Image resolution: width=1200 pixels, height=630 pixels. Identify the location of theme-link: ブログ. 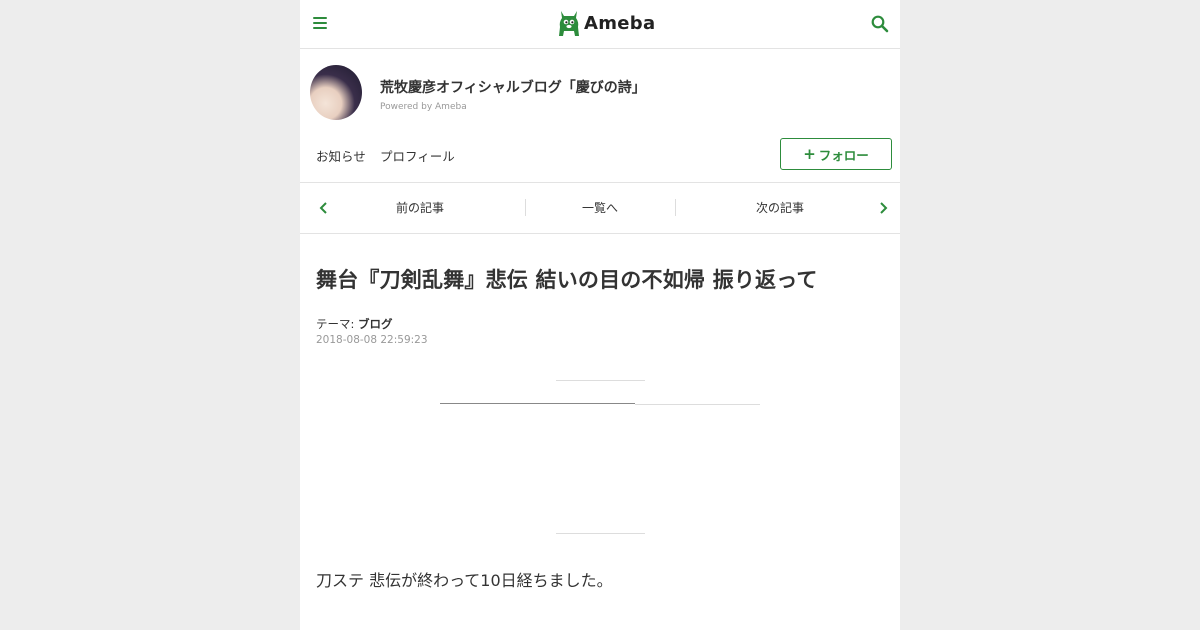
(375, 324).